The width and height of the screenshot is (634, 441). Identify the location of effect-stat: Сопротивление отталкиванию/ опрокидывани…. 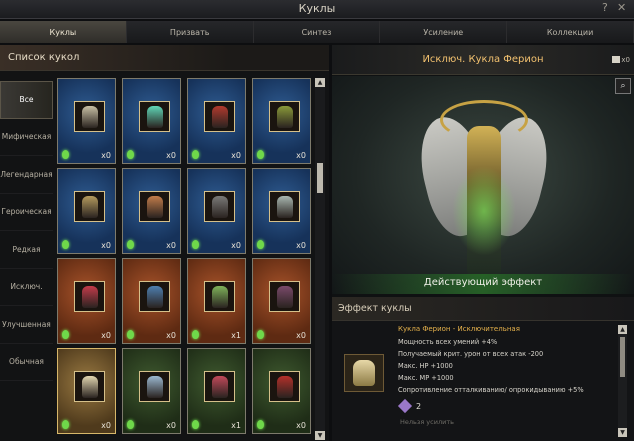
(491, 390).